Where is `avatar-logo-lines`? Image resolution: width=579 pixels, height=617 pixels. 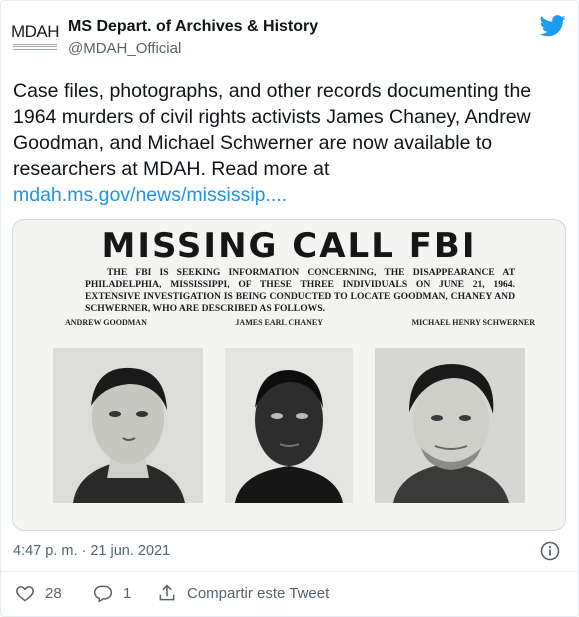 avatar-logo-lines is located at coordinates (35, 46).